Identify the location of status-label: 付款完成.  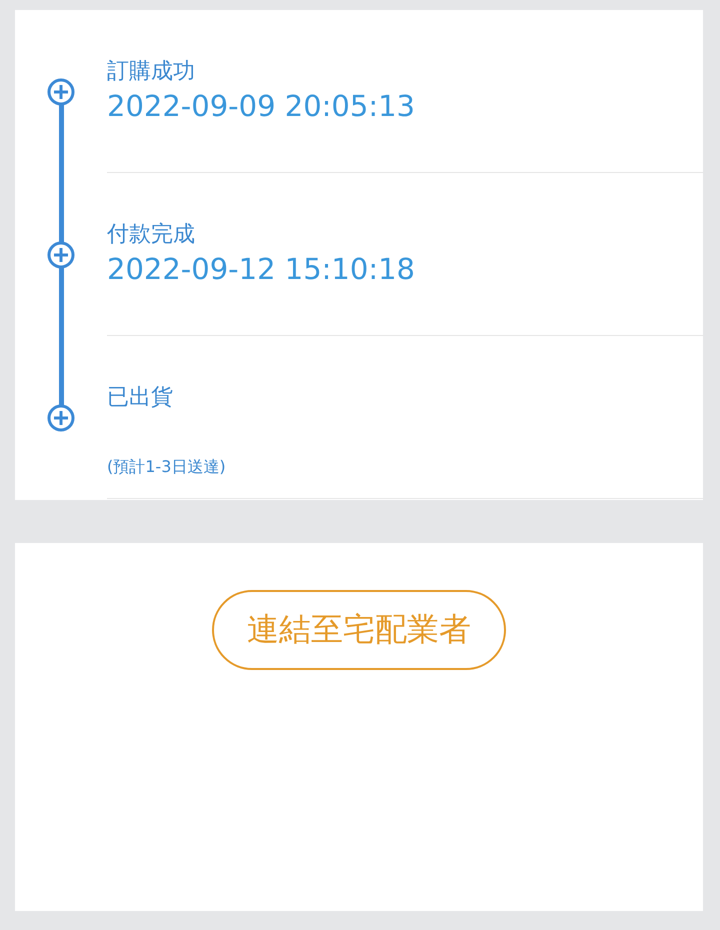
(151, 235).